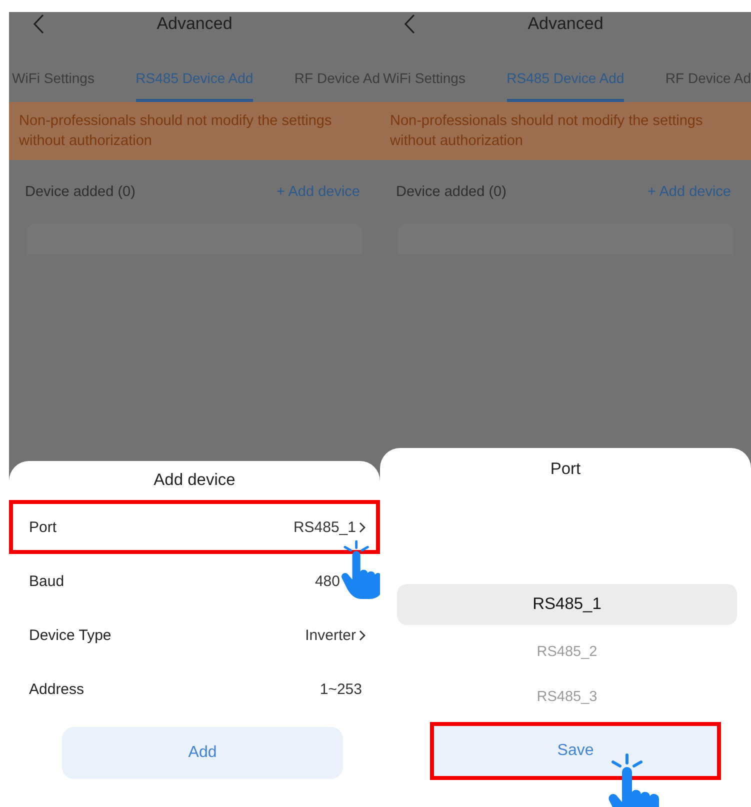 This screenshot has width=751, height=807. What do you see at coordinates (202, 753) in the screenshot?
I see `add-button: Add` at bounding box center [202, 753].